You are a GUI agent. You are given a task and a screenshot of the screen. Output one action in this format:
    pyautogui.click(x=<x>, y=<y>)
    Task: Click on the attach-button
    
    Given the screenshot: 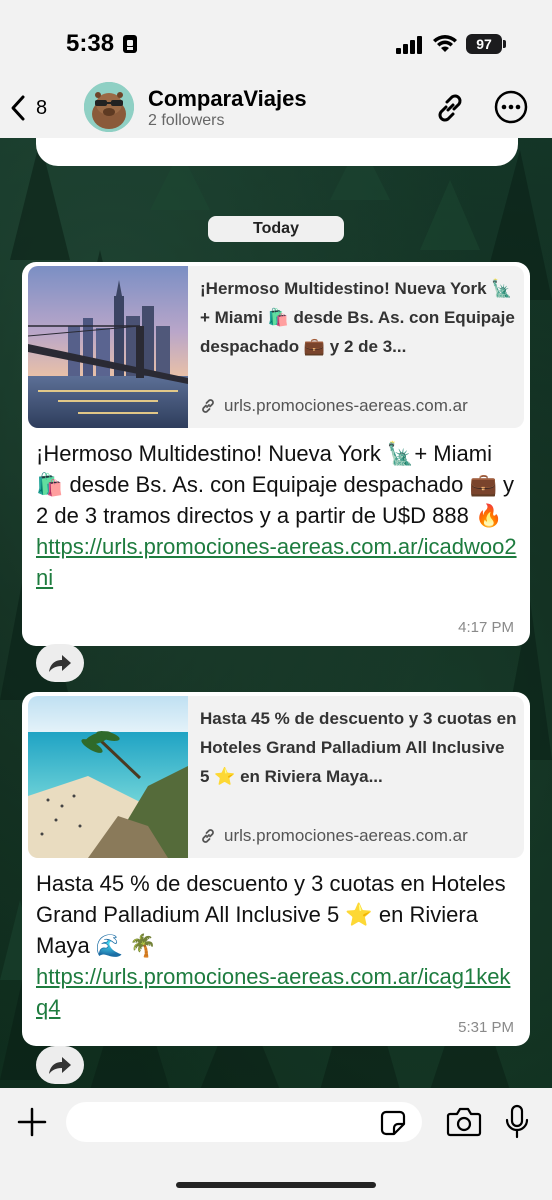 What is the action you would take?
    pyautogui.click(x=32, y=1122)
    